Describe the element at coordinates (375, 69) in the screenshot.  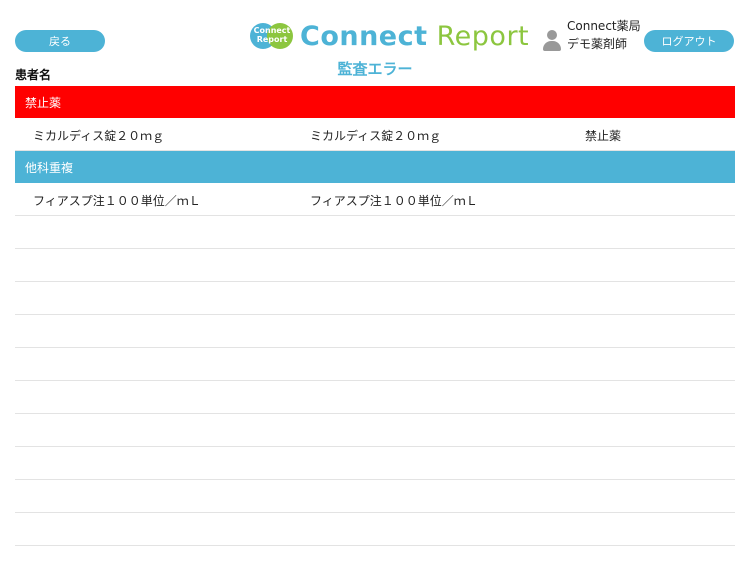
I see `page-title: 監査エラー` at that location.